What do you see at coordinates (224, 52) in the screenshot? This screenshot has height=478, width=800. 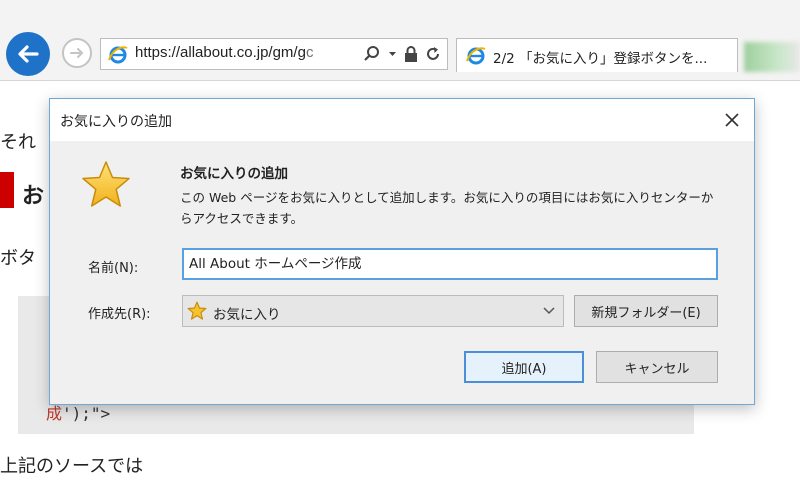 I see `address-url: https://allabout.co.jp/gm/gc` at bounding box center [224, 52].